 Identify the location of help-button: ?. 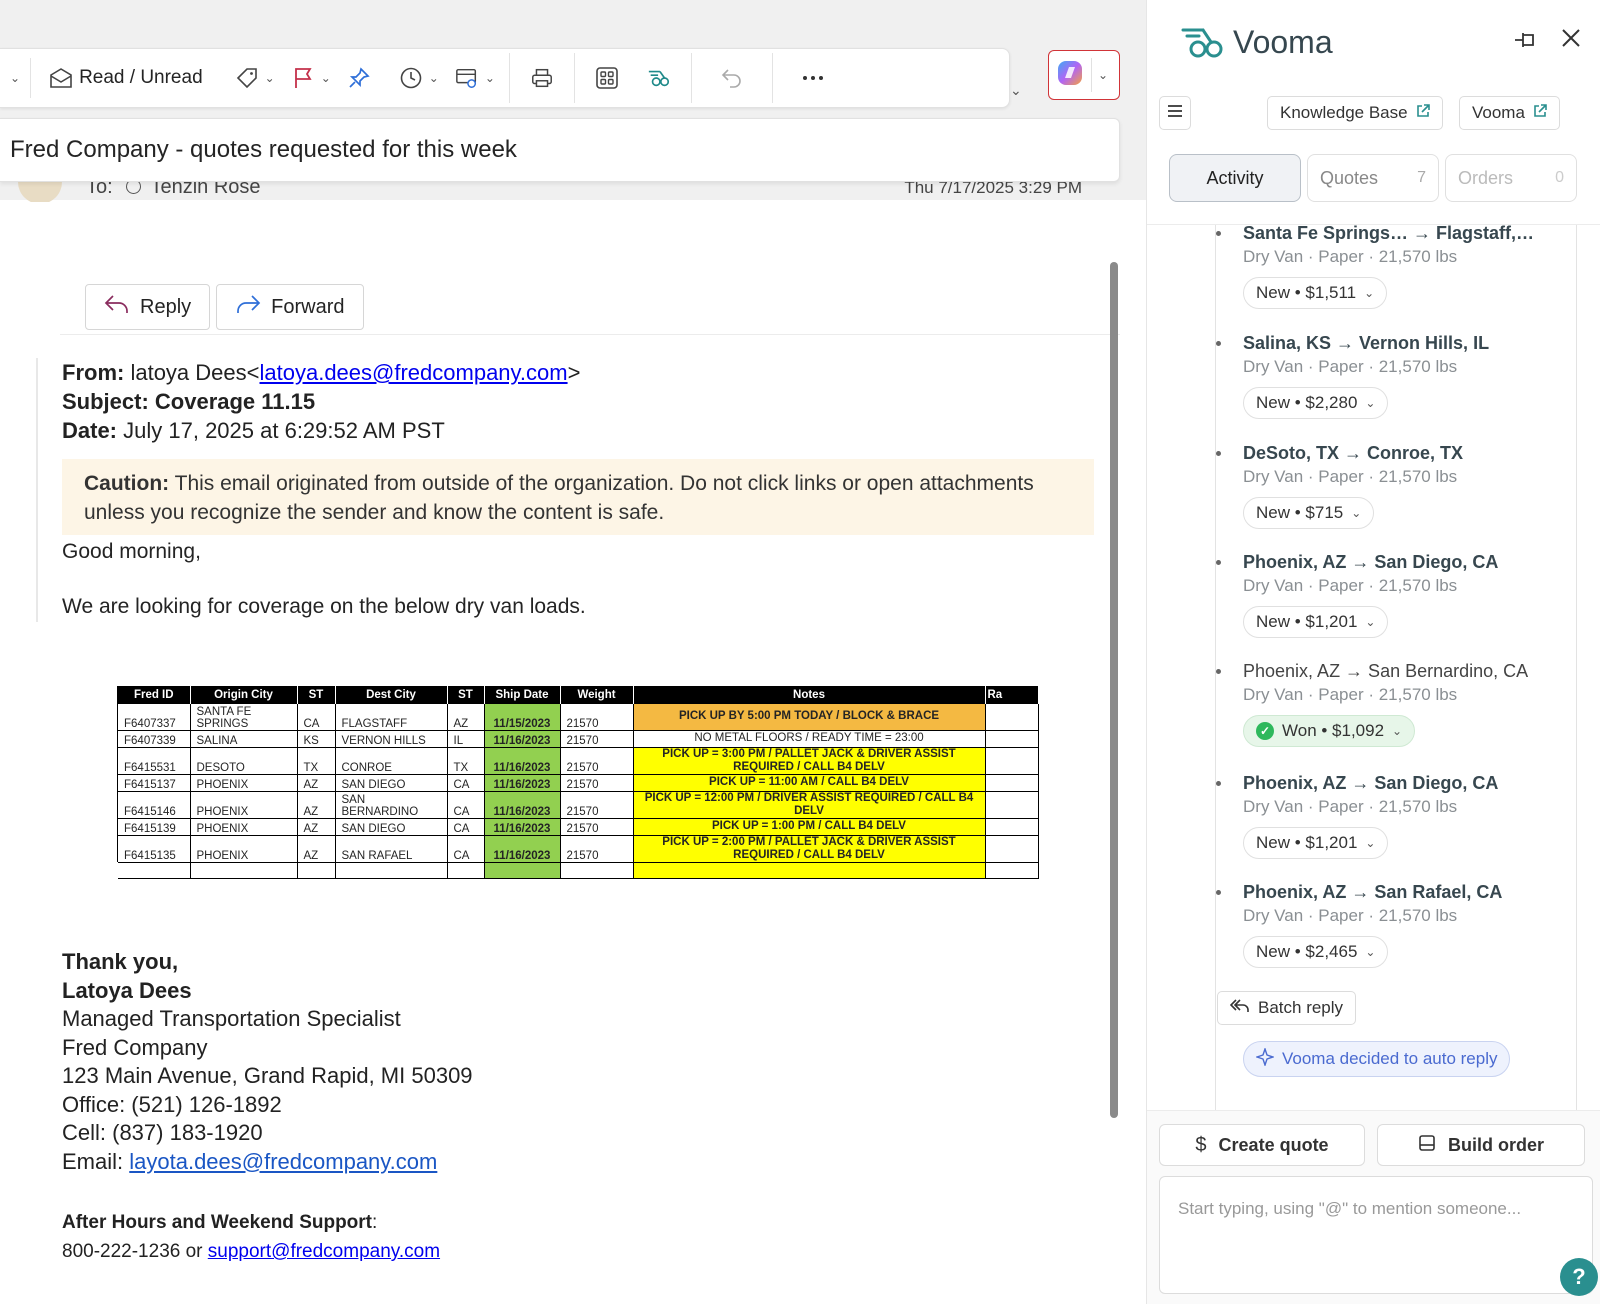
(1579, 1277).